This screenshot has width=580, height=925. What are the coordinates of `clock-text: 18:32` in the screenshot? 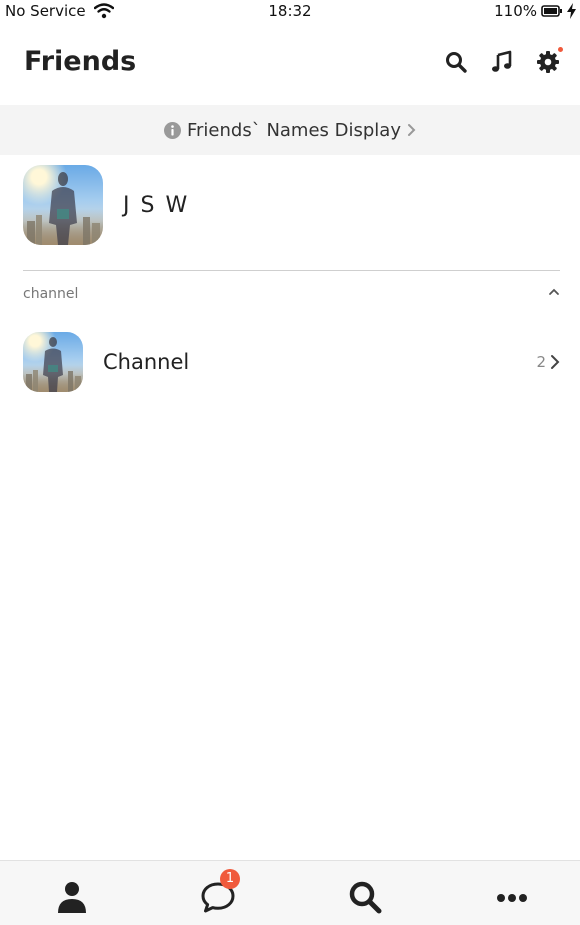 It's located at (290, 11).